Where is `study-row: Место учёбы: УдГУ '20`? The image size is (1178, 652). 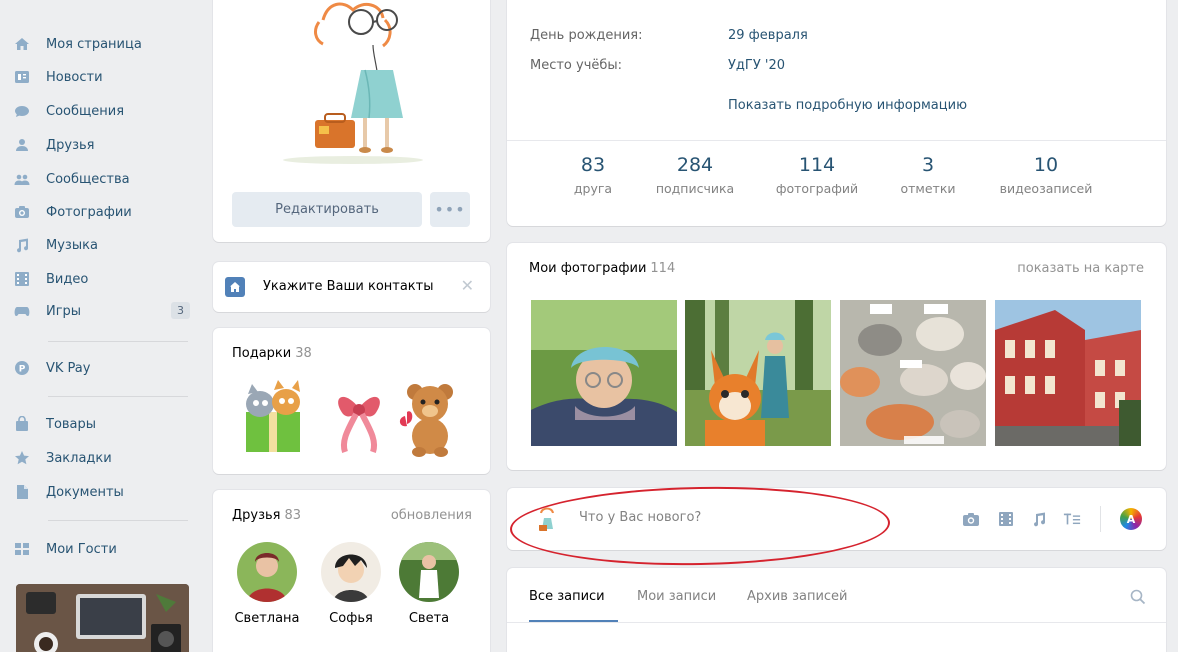 study-row: Место учёбы: УдГУ '20 is located at coordinates (657, 65).